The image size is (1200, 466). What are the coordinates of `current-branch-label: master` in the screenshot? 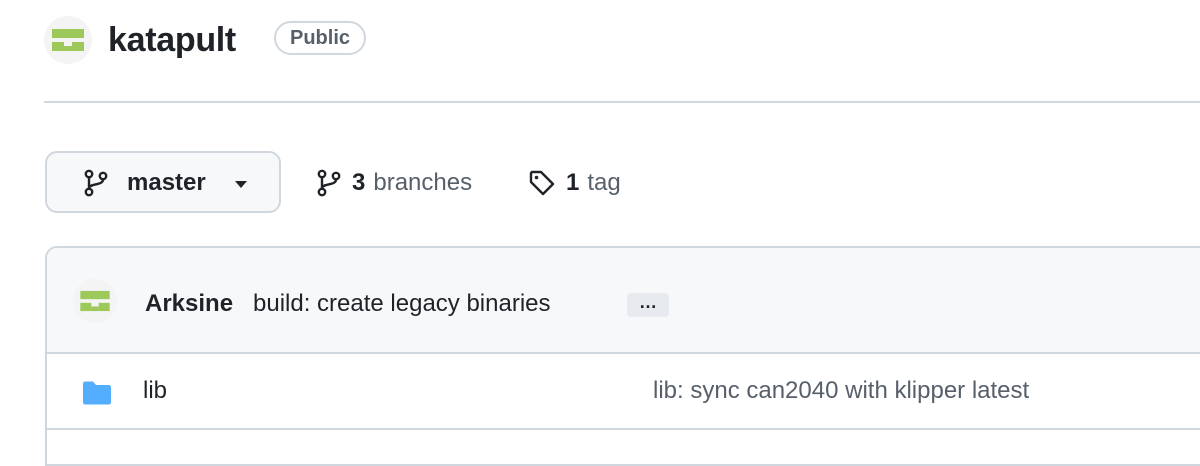 It's located at (166, 182).